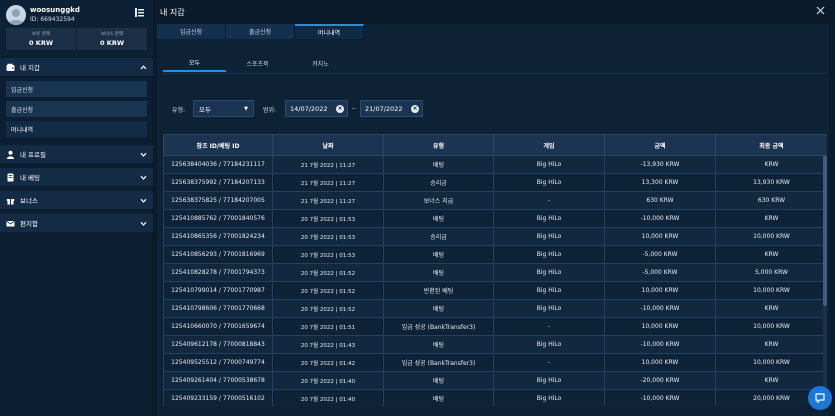  Describe the element at coordinates (223, 108) in the screenshot. I see `type-select: 모두 ▼` at that location.